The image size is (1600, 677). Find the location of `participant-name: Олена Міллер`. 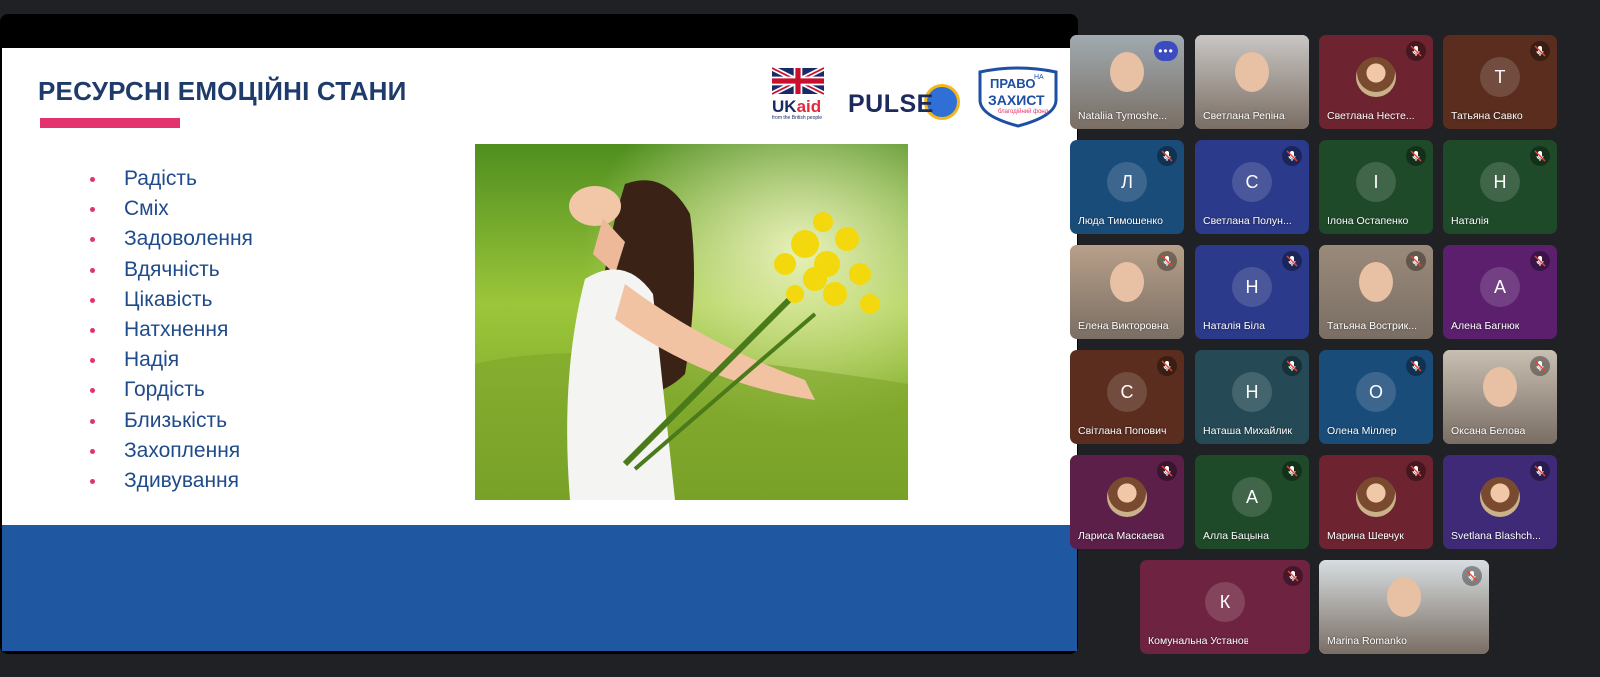

participant-name: Олена Міллер is located at coordinates (1362, 431).